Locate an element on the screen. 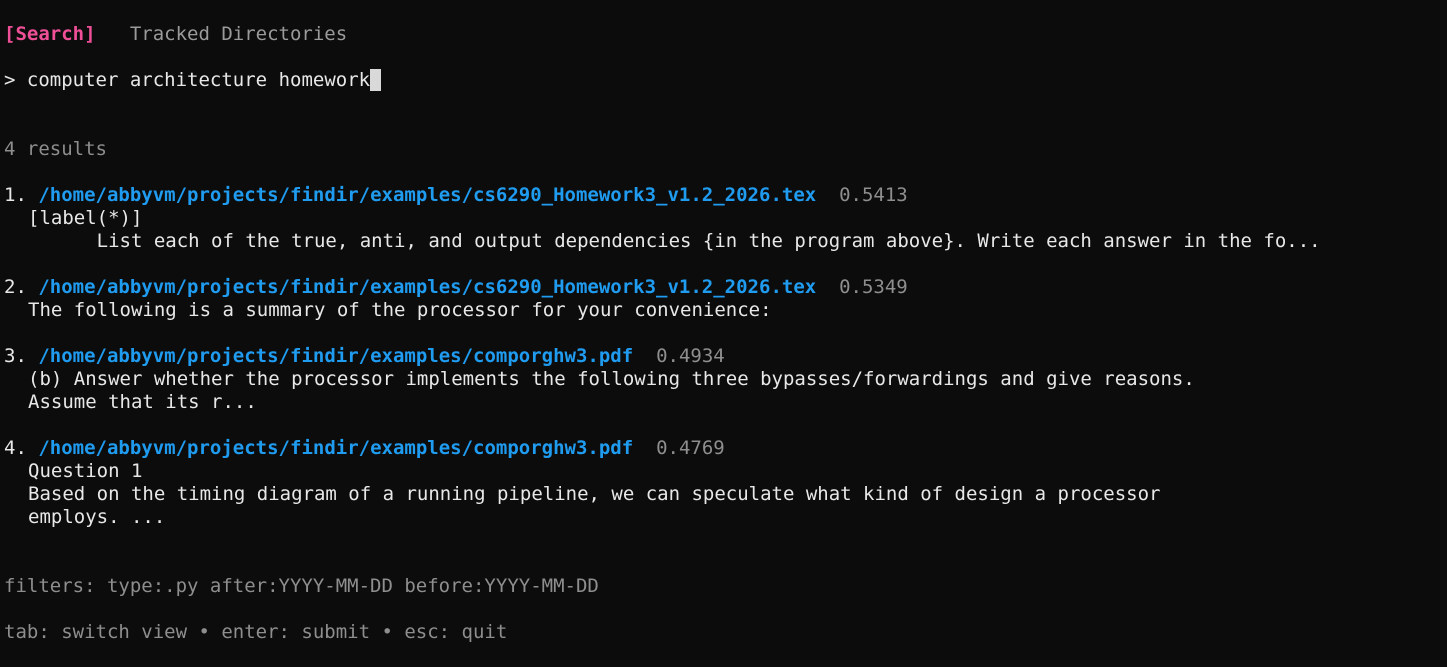 The image size is (1447, 667). result-snippet-line: [label(*)] is located at coordinates (85, 218).